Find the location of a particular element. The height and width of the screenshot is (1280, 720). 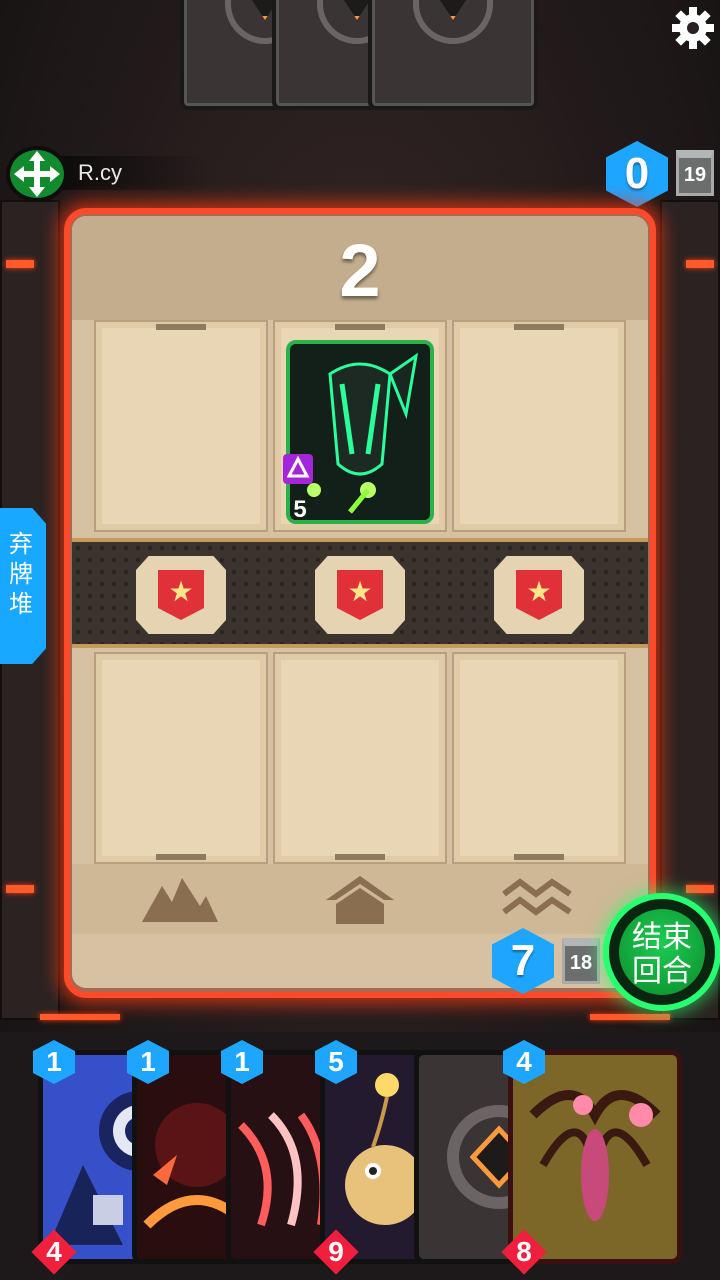

gear-icon is located at coordinates (693, 28).